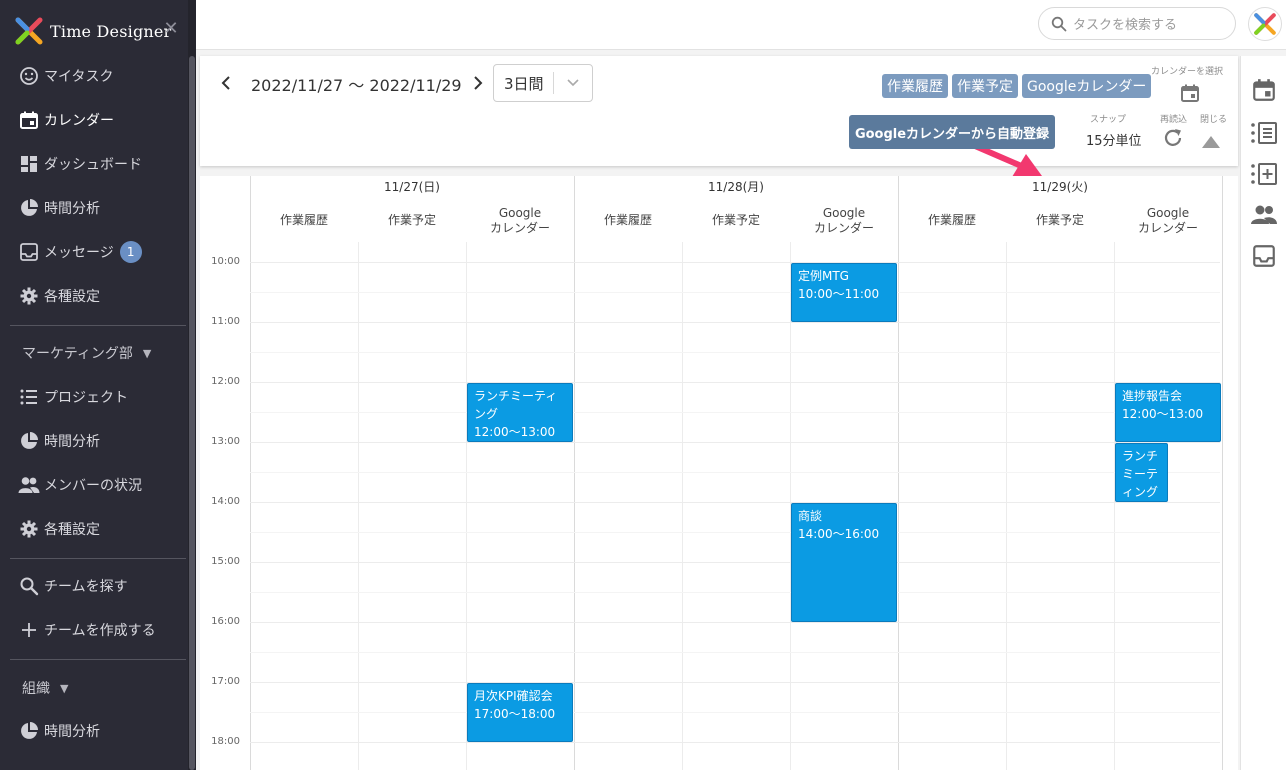  I want to click on view-range-select: 3日間, so click(543, 83).